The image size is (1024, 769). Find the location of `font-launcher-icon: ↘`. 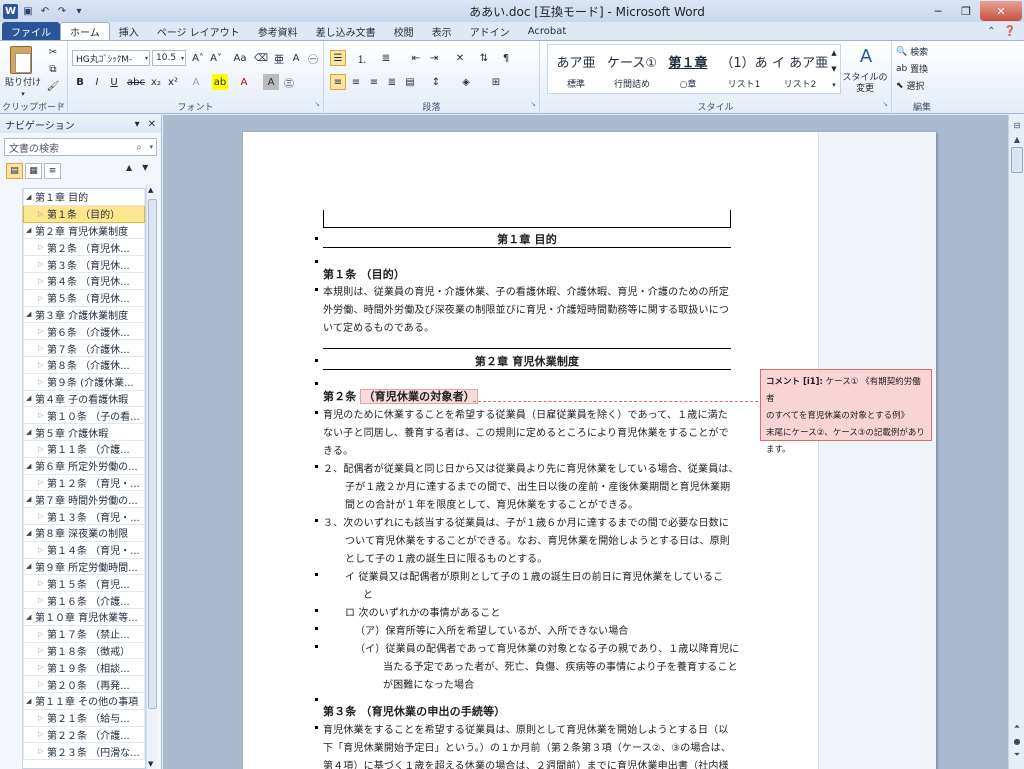

font-launcher-icon: ↘ is located at coordinates (317, 104).